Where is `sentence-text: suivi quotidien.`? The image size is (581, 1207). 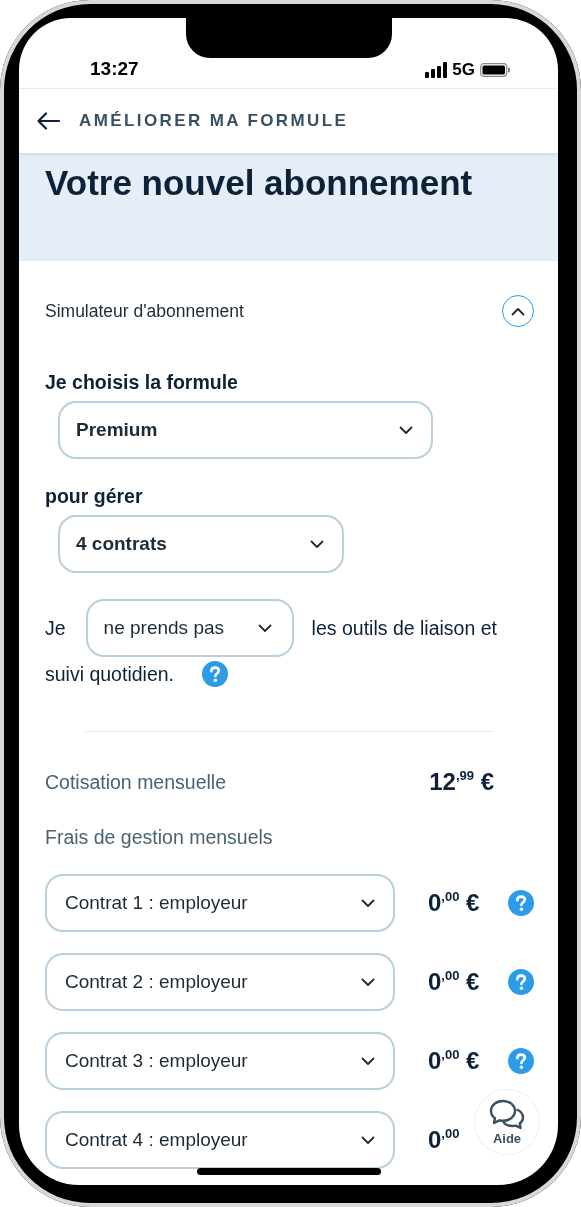 sentence-text: suivi quotidien. is located at coordinates (109, 674).